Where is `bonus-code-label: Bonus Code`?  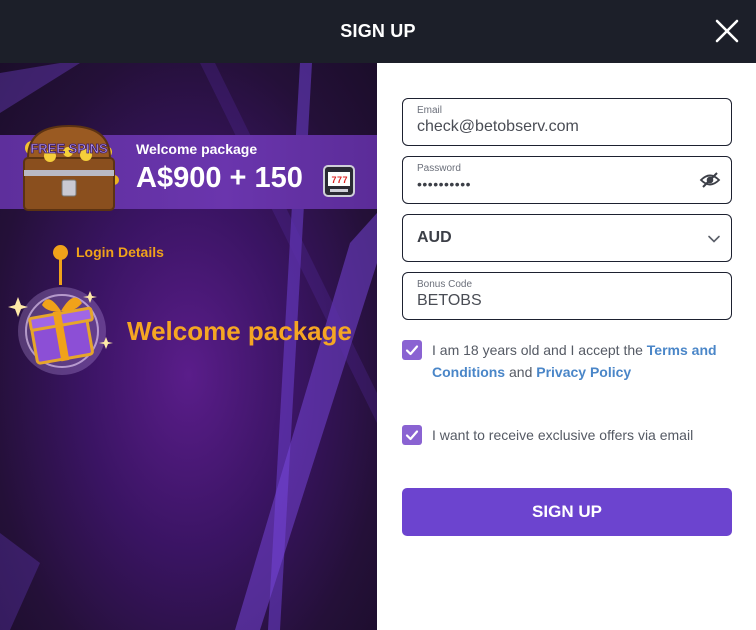 bonus-code-label: Bonus Code is located at coordinates (445, 284).